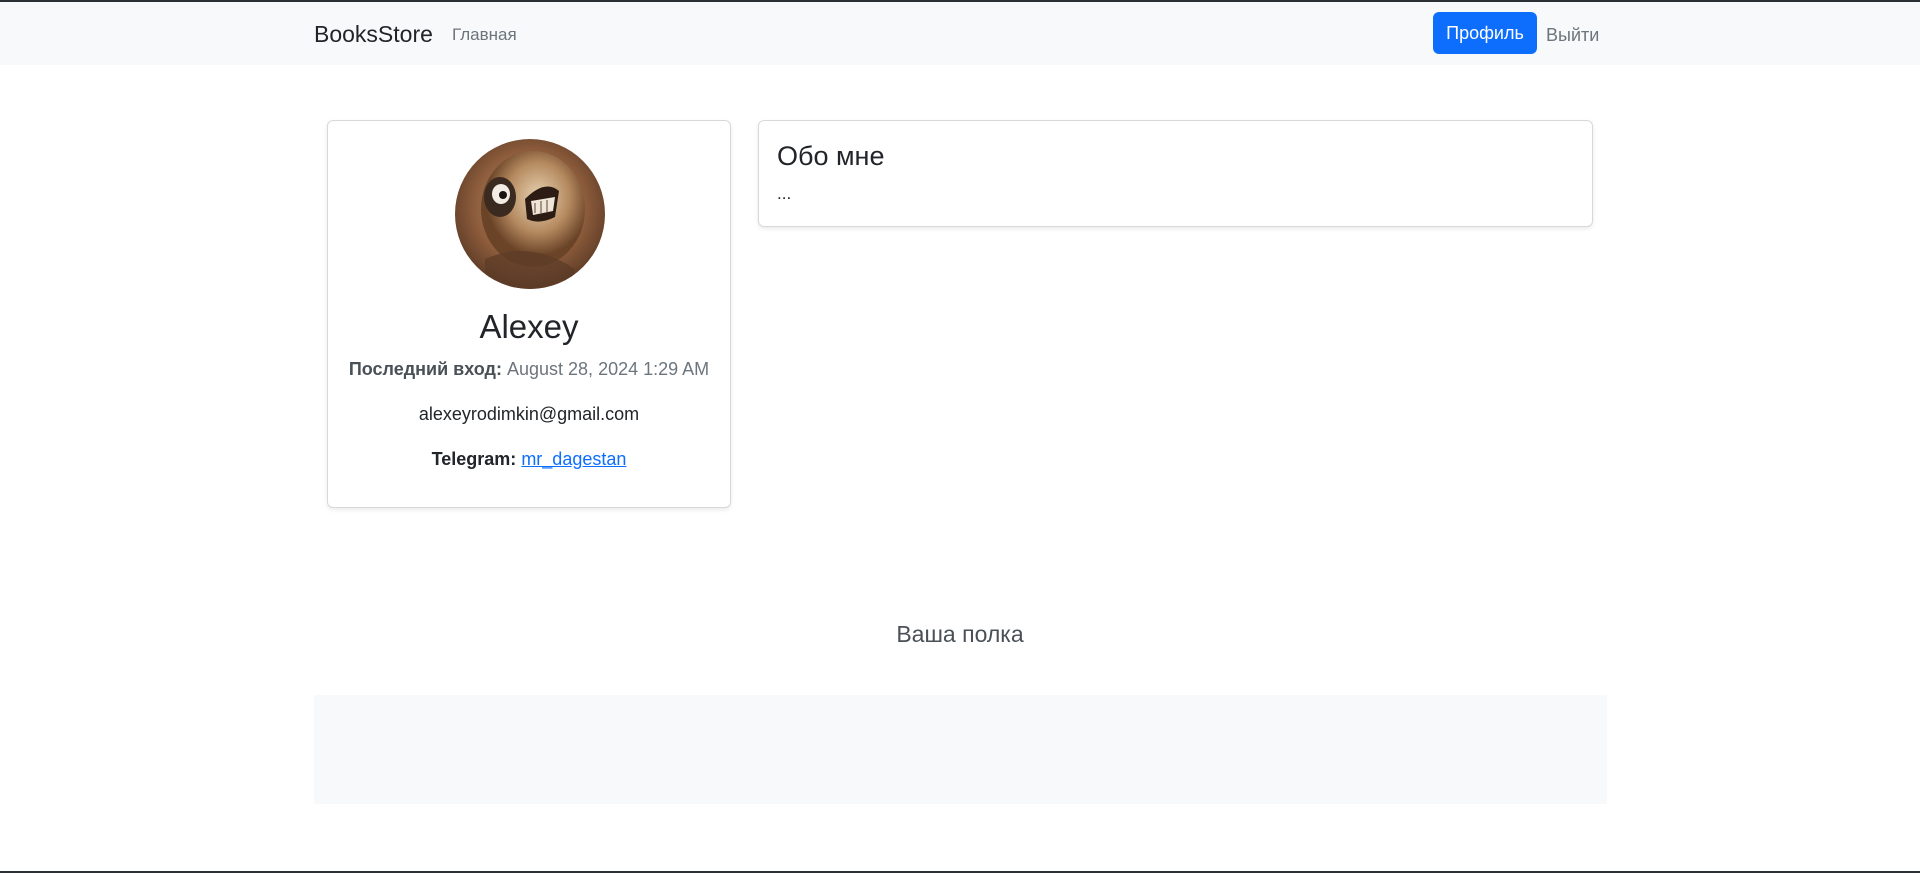  Describe the element at coordinates (1572, 35) in the screenshot. I see `logout-link: Выйти` at that location.